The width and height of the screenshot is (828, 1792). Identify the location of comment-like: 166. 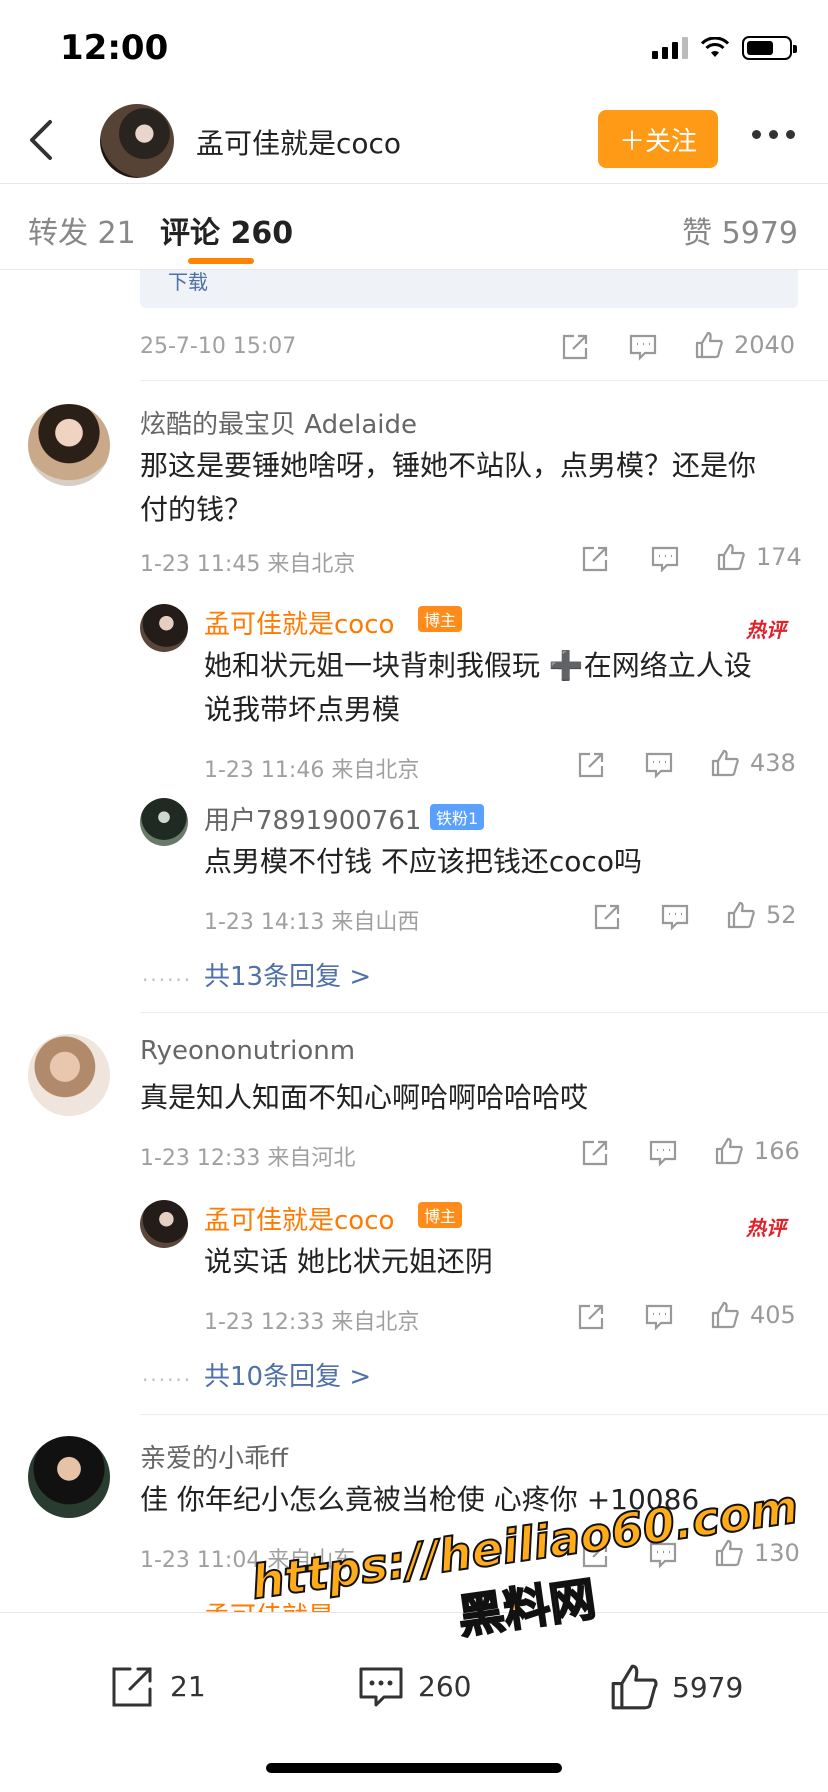
(757, 1151).